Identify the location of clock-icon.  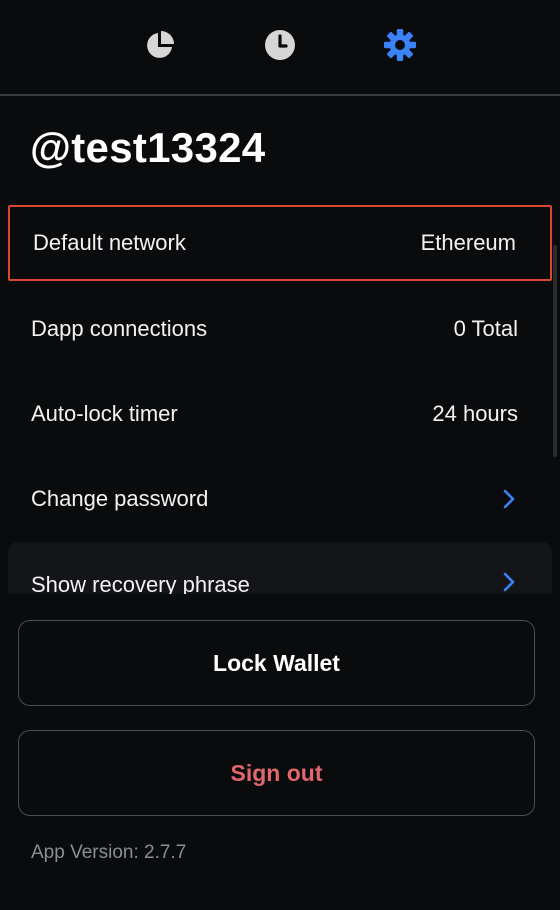
(280, 47).